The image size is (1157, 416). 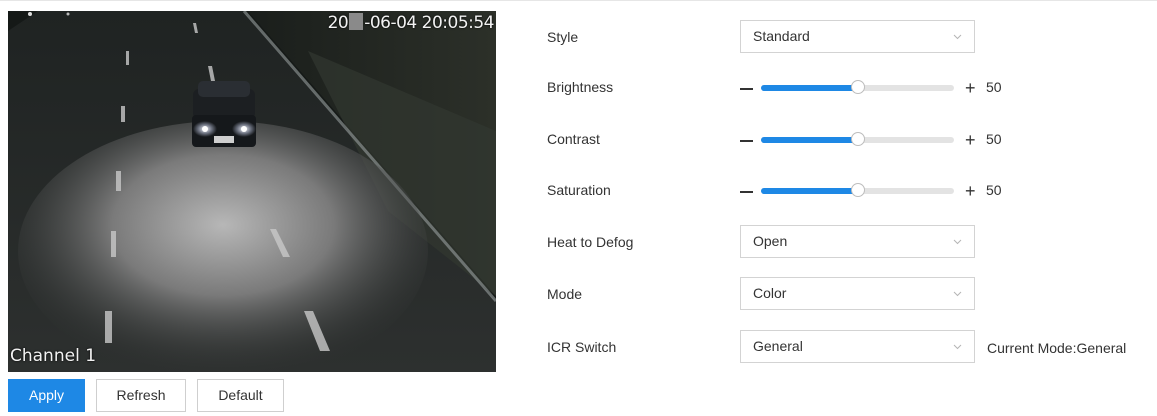 I want to click on default-button: Default, so click(x=240, y=395).